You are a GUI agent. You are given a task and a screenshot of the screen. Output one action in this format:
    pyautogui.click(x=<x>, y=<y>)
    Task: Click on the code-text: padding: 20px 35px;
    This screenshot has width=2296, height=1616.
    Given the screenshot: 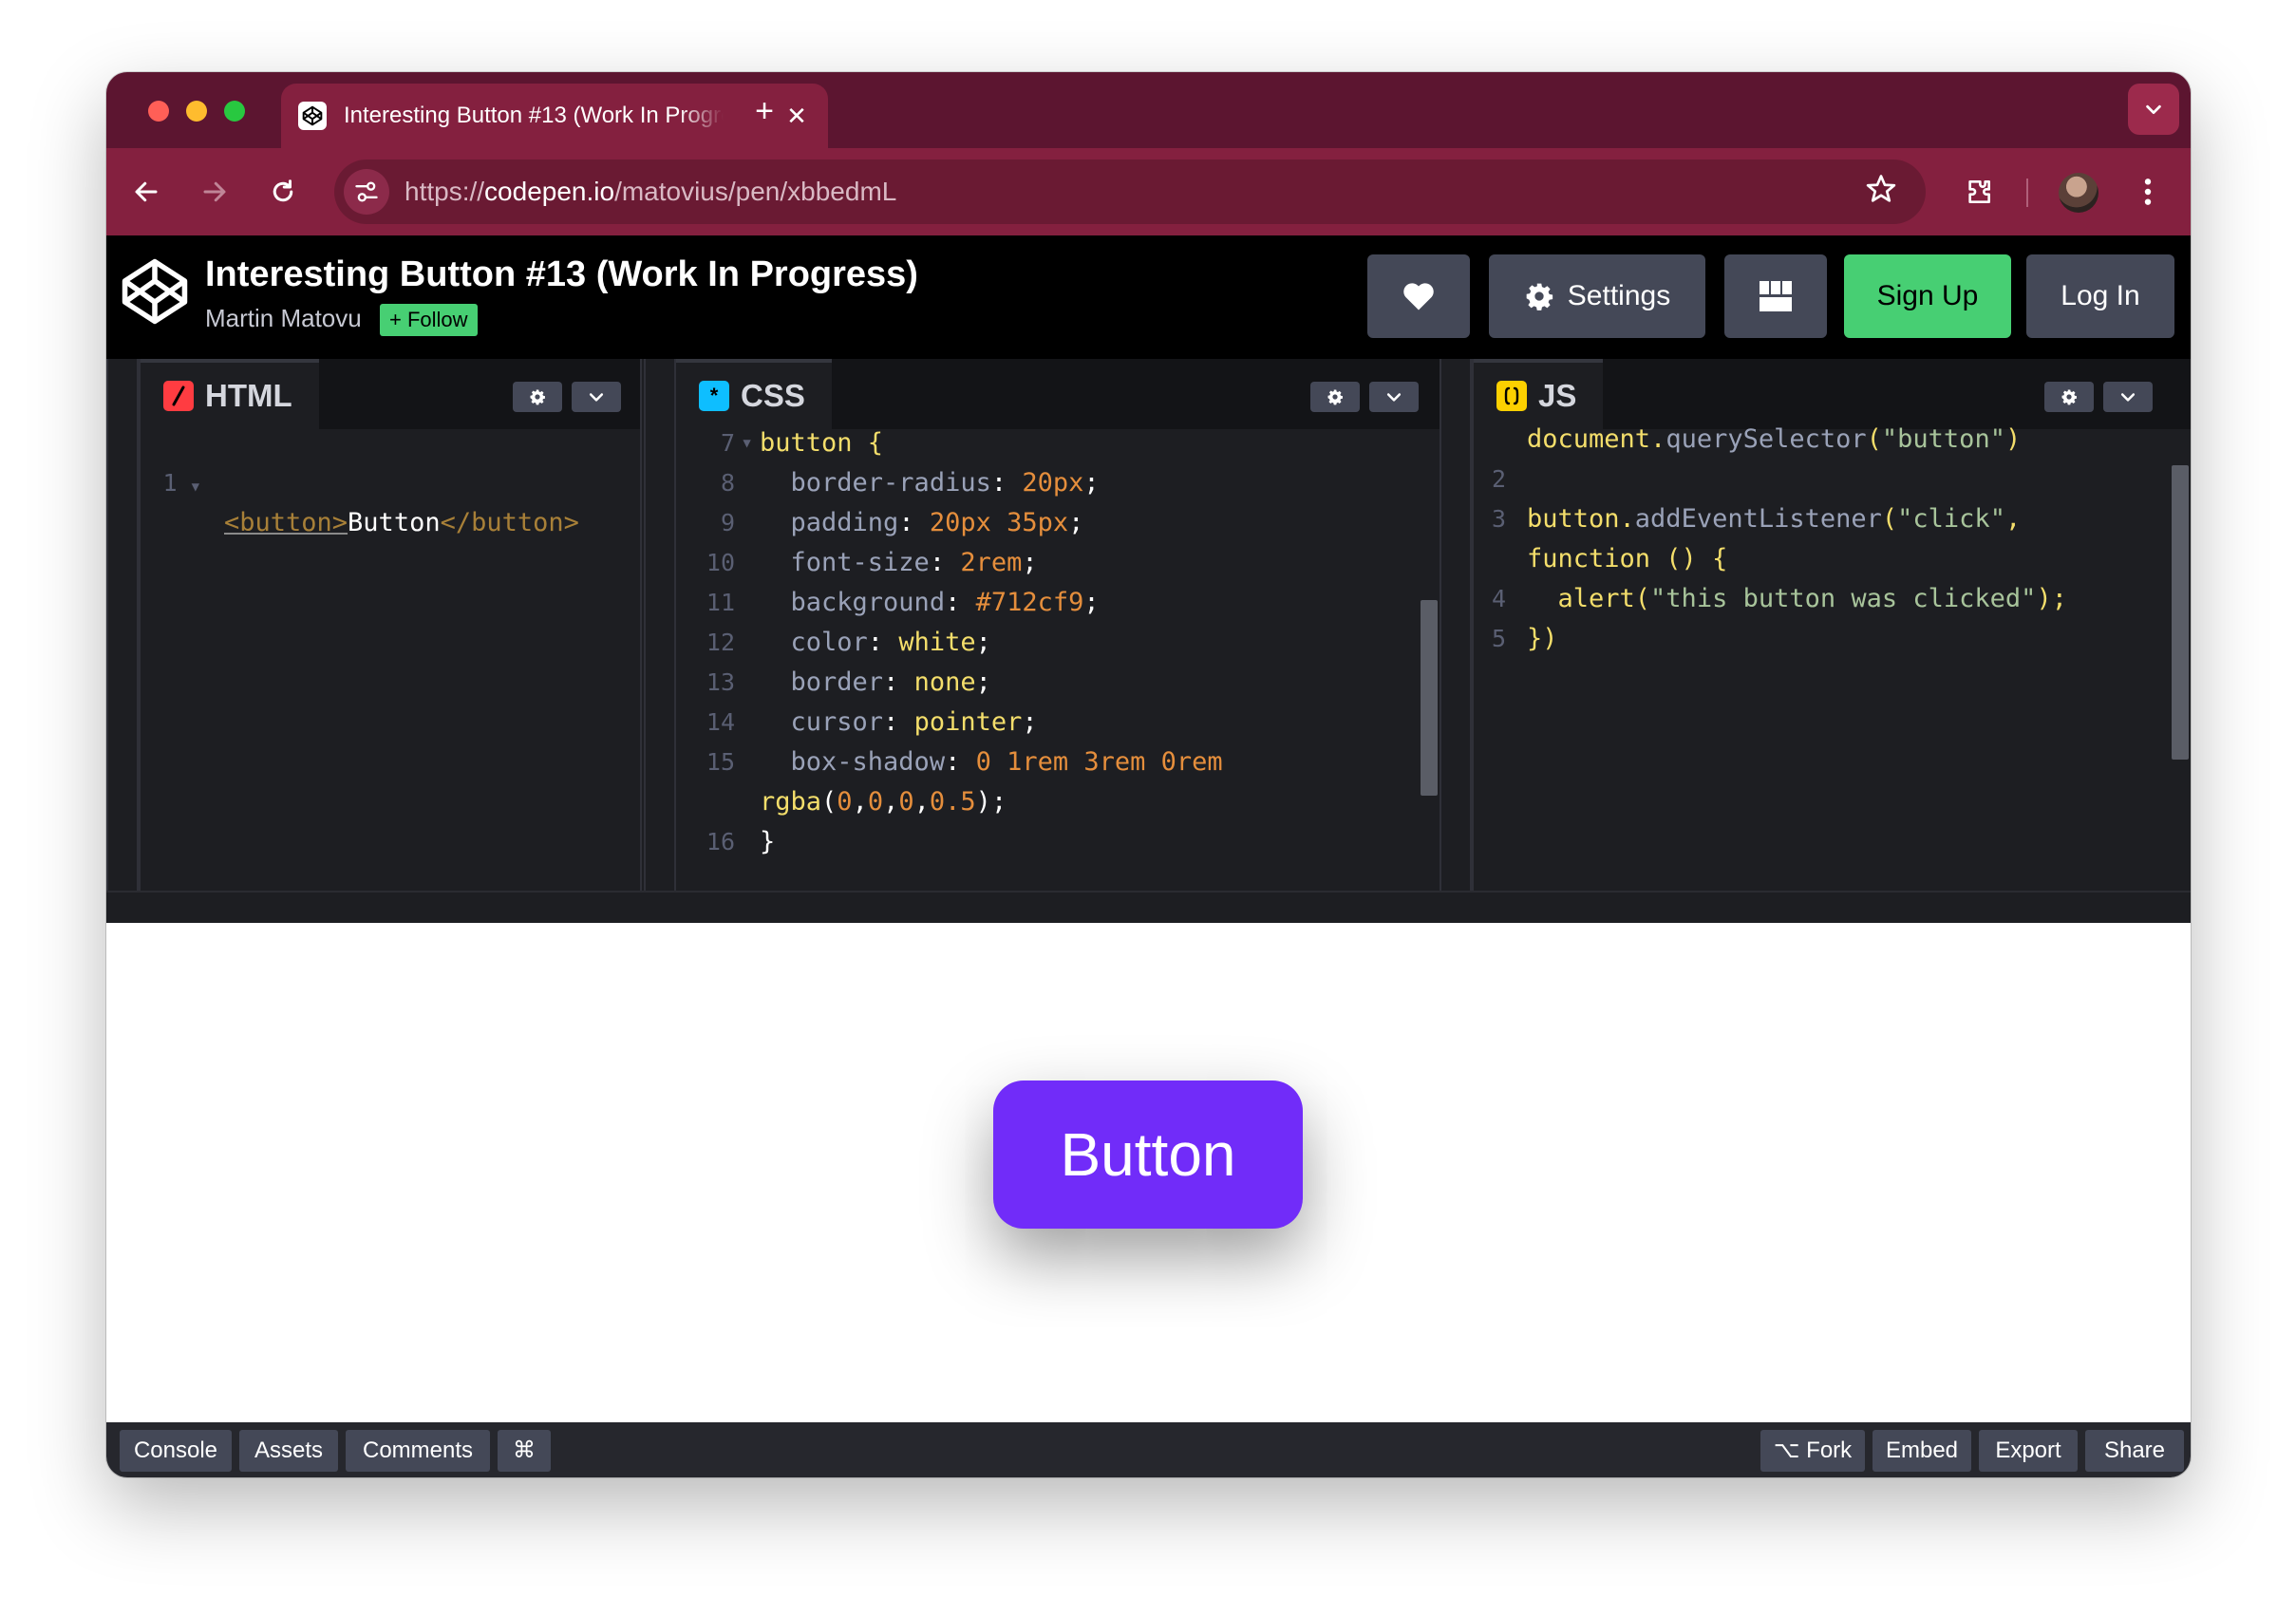 What is the action you would take?
    pyautogui.click(x=922, y=523)
    